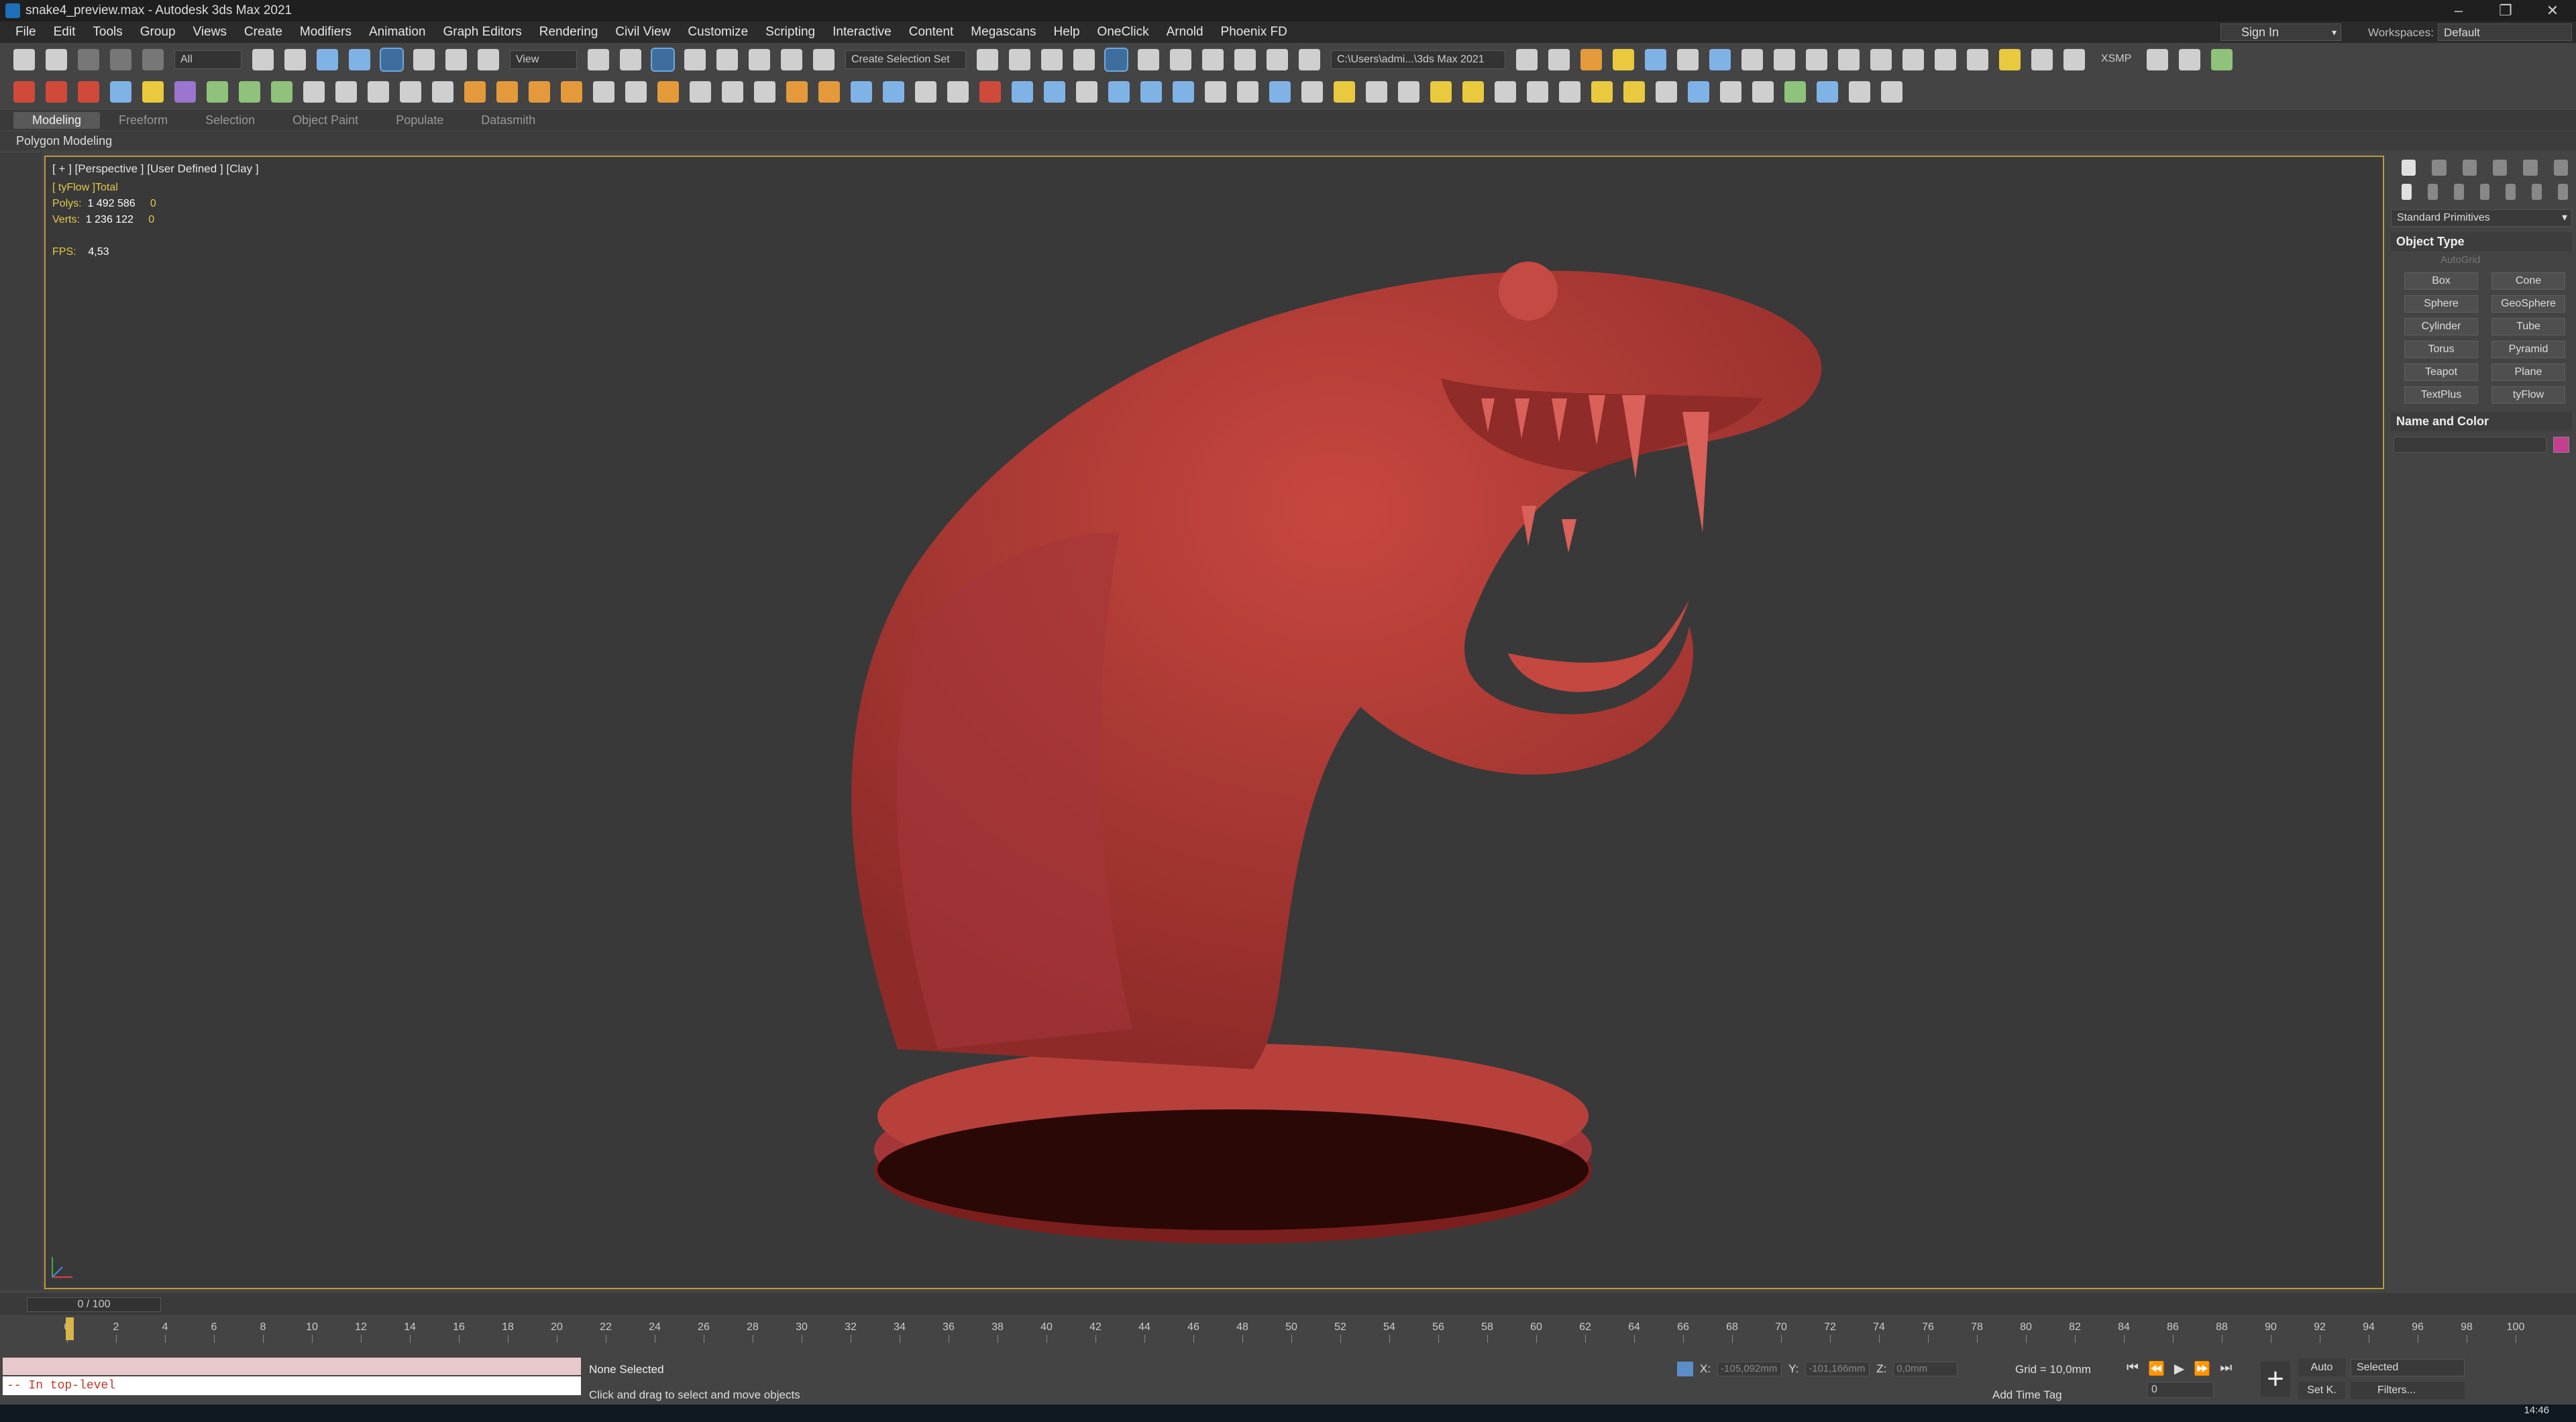 The image size is (2576, 1422). Describe the element at coordinates (1559, 59) in the screenshot. I see `toolbar-overflow-icon` at that location.